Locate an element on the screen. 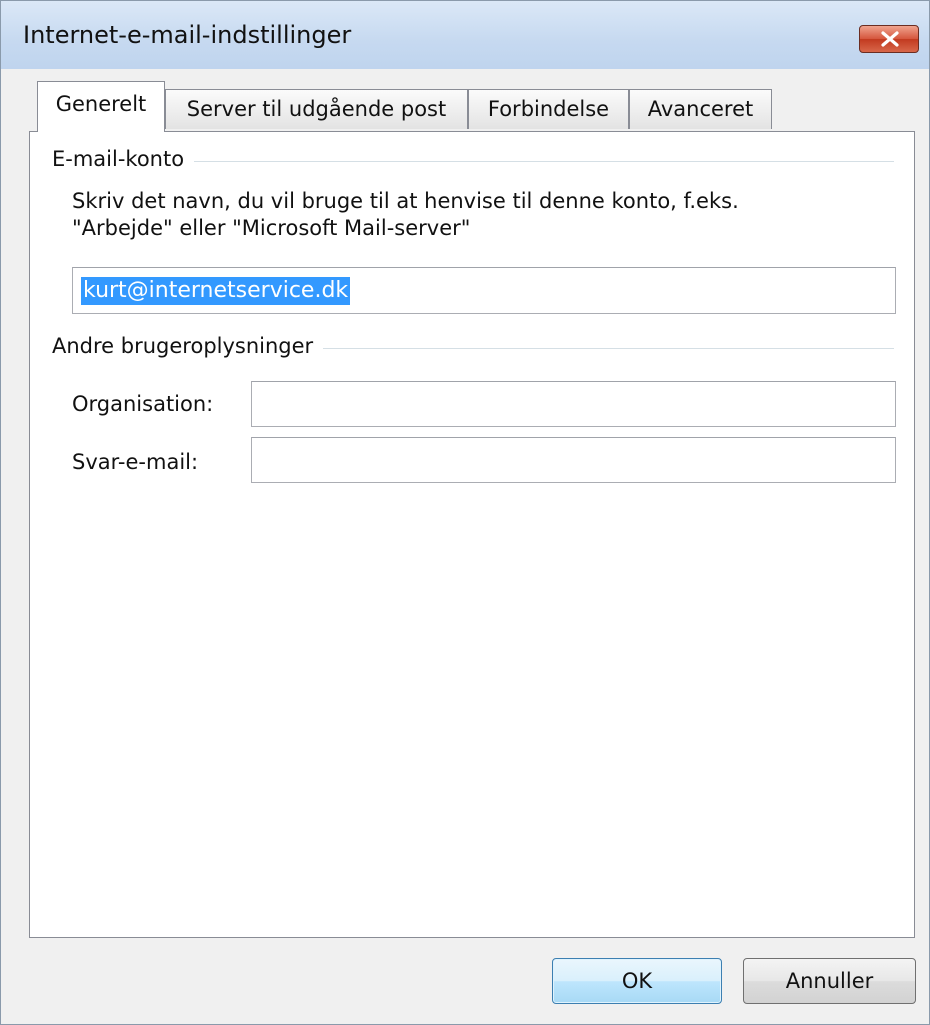 The width and height of the screenshot is (930, 1025). close-button is located at coordinates (889, 39).